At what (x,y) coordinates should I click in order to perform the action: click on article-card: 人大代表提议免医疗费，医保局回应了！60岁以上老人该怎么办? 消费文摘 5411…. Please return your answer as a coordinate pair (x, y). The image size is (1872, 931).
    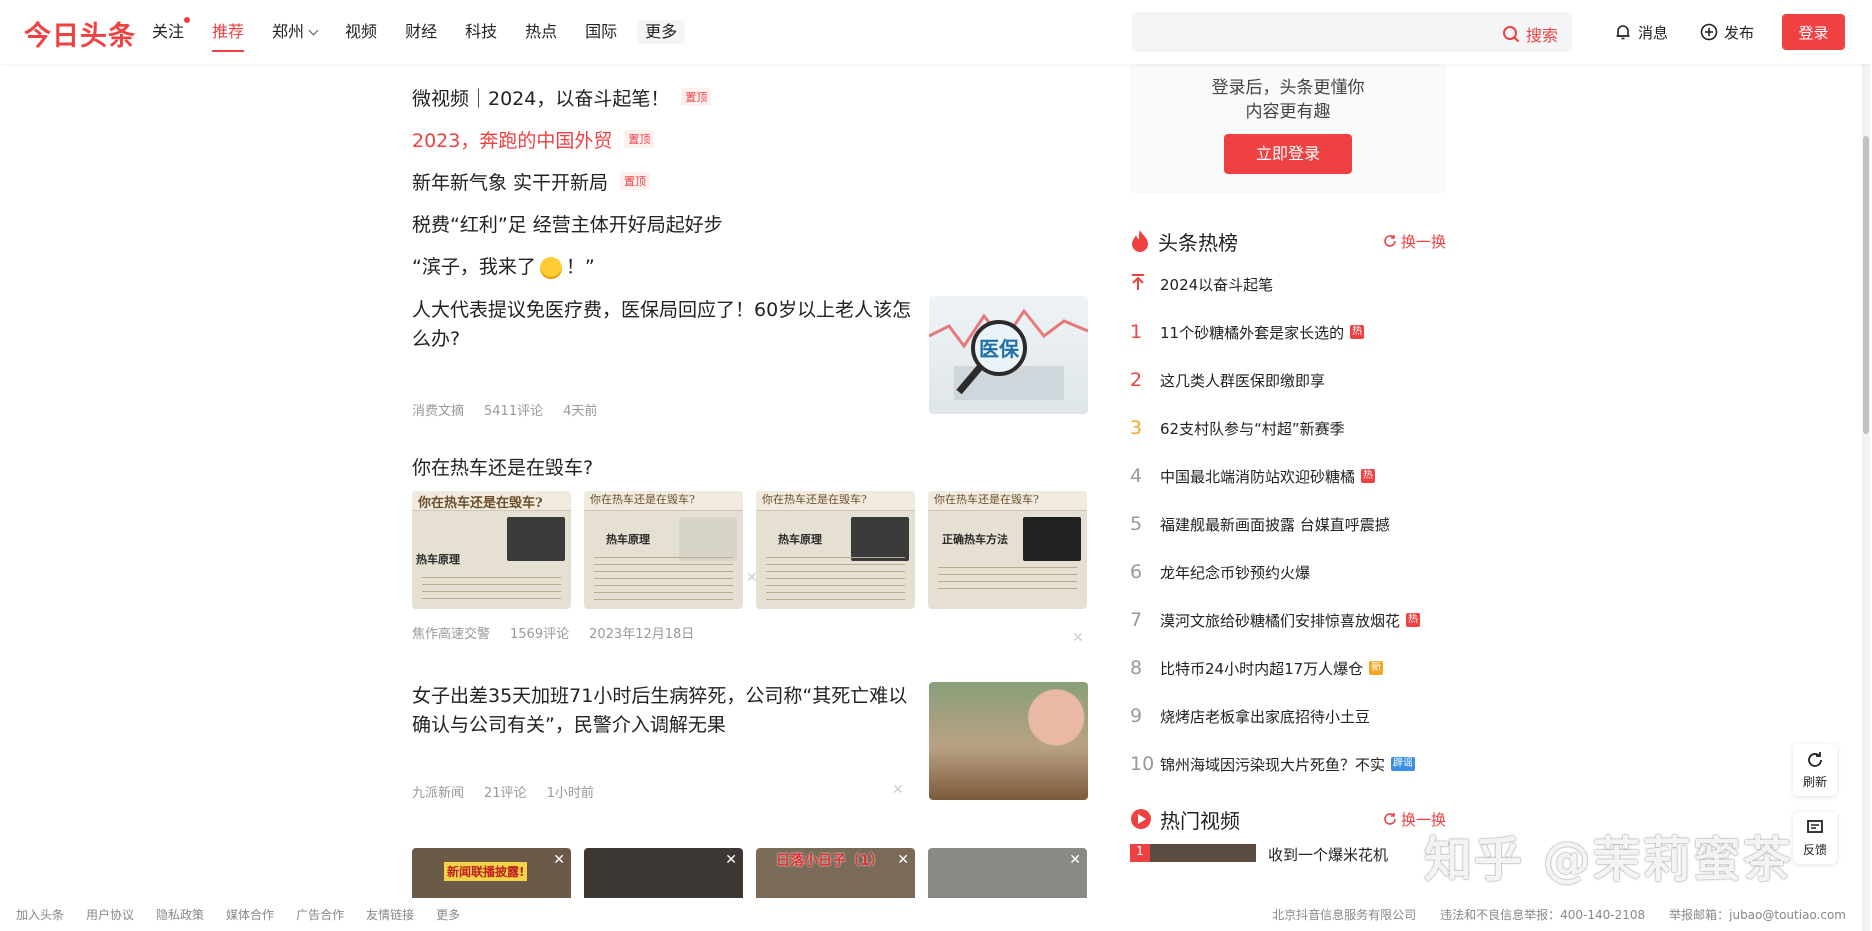
    Looking at the image, I should click on (750, 441).